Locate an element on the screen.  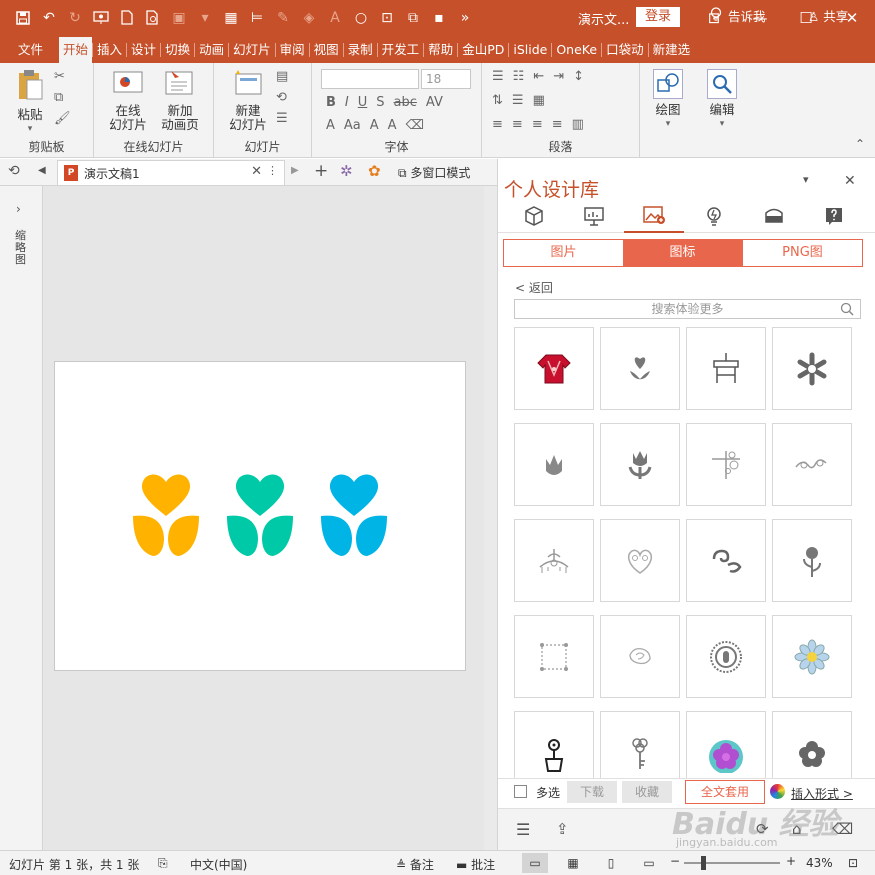
language-label: 中文(中国) is located at coordinates (218, 864).